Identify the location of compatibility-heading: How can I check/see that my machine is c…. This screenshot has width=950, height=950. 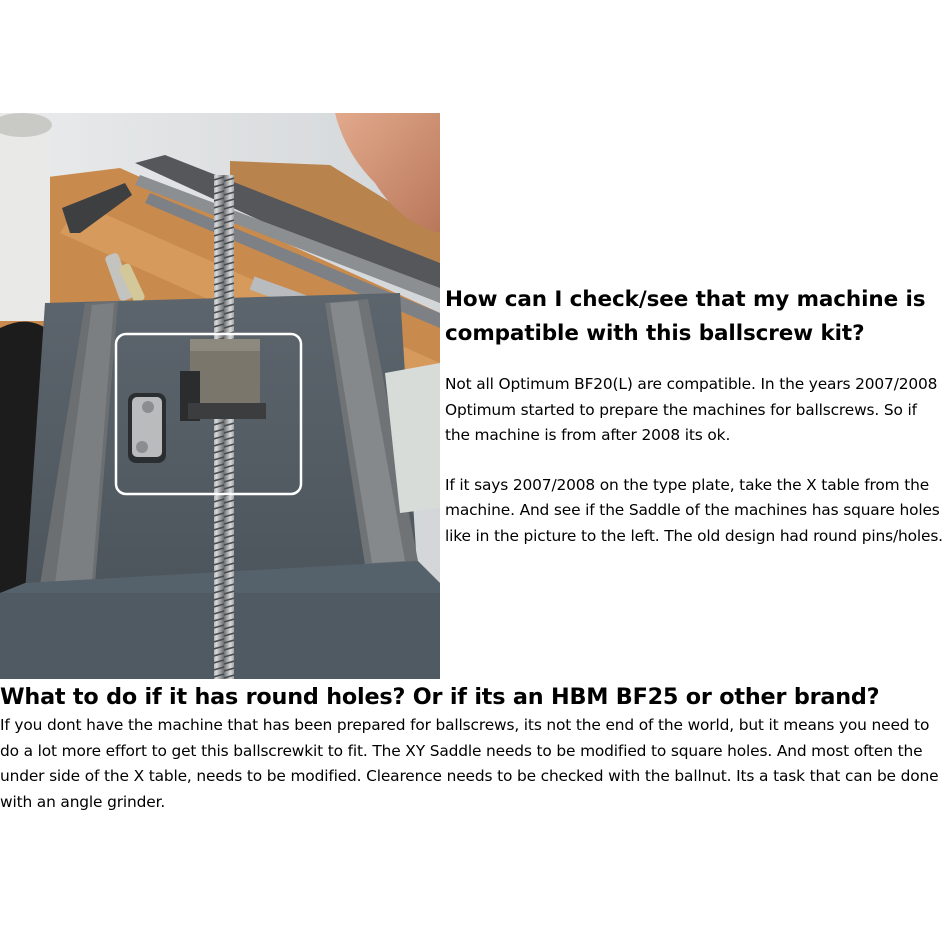
(685, 316).